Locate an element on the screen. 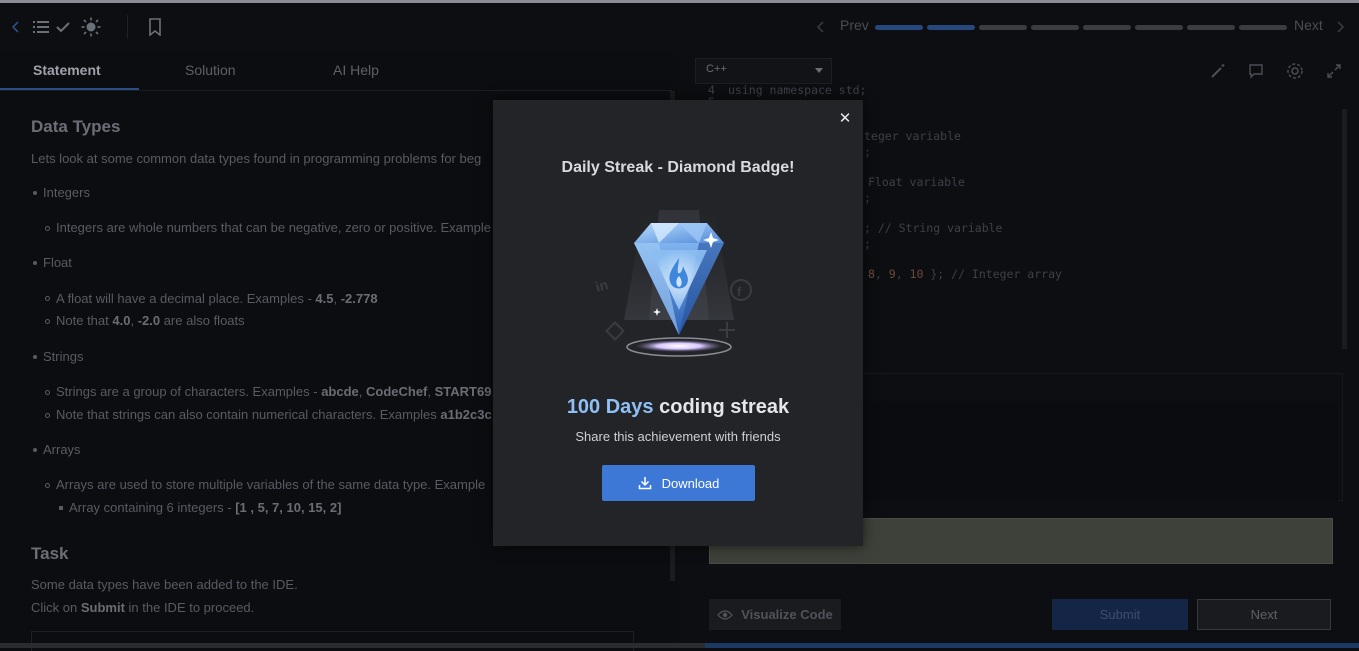 The width and height of the screenshot is (1359, 651). list-item-integers: Integers is located at coordinates (66, 192).